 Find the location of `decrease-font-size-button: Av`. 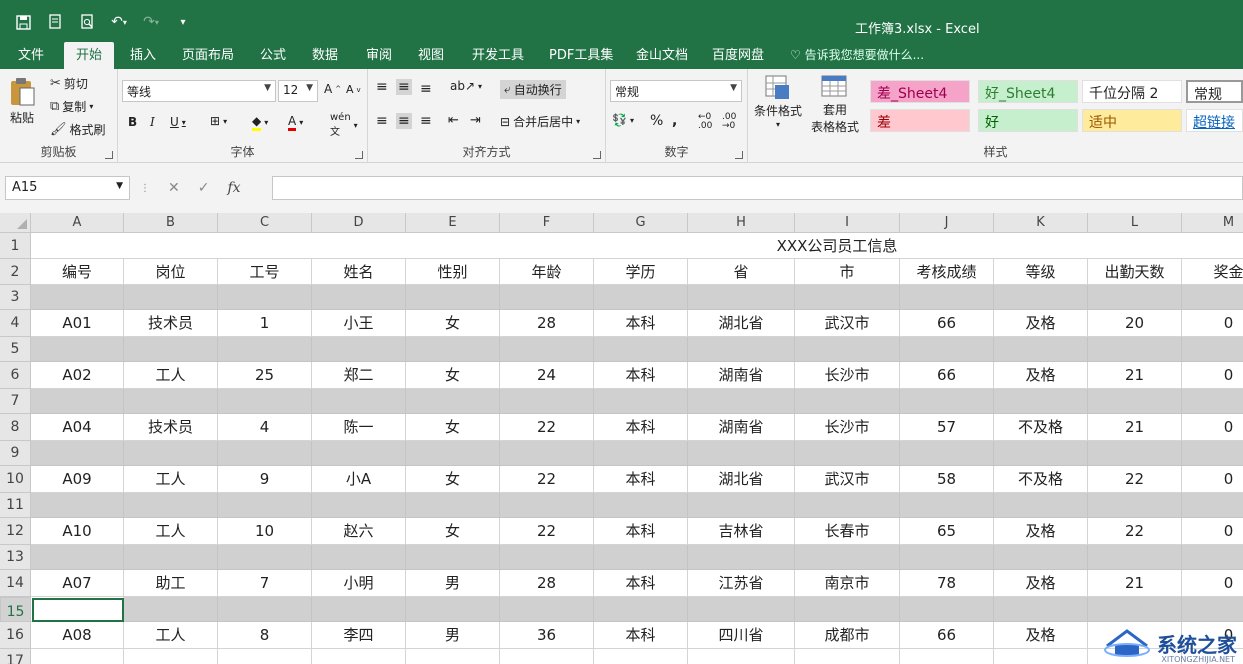

decrease-font-size-button: Av is located at coordinates (353, 89).